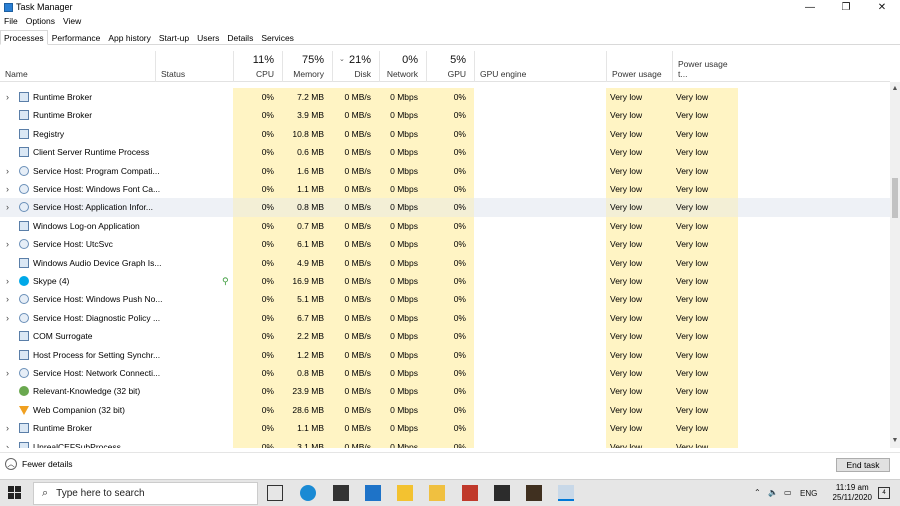  What do you see at coordinates (470, 493) in the screenshot?
I see `half-life-icon` at bounding box center [470, 493].